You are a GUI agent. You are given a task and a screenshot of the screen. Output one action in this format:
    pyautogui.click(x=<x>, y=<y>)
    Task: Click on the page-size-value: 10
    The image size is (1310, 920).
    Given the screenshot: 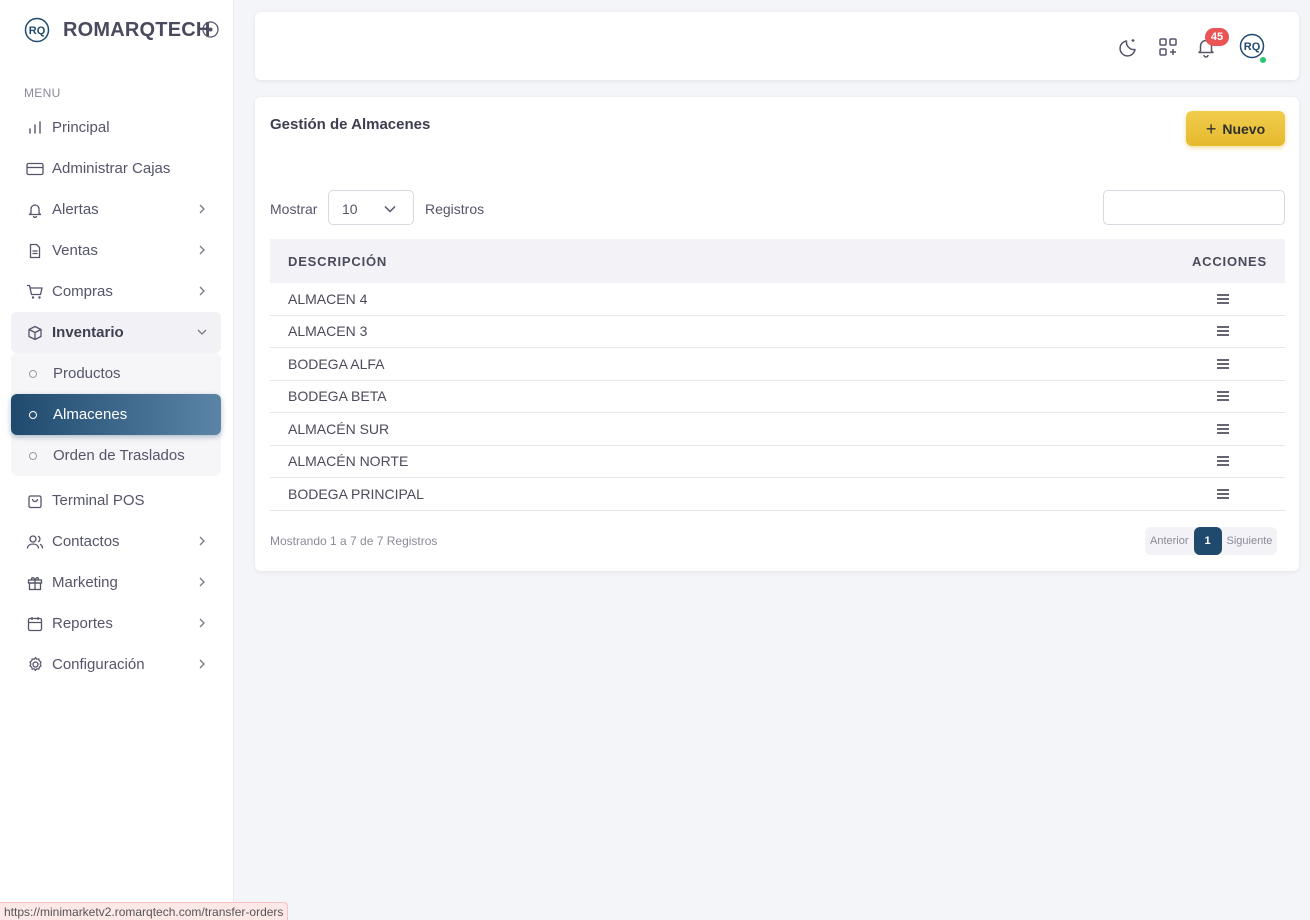 What is the action you would take?
    pyautogui.click(x=350, y=209)
    